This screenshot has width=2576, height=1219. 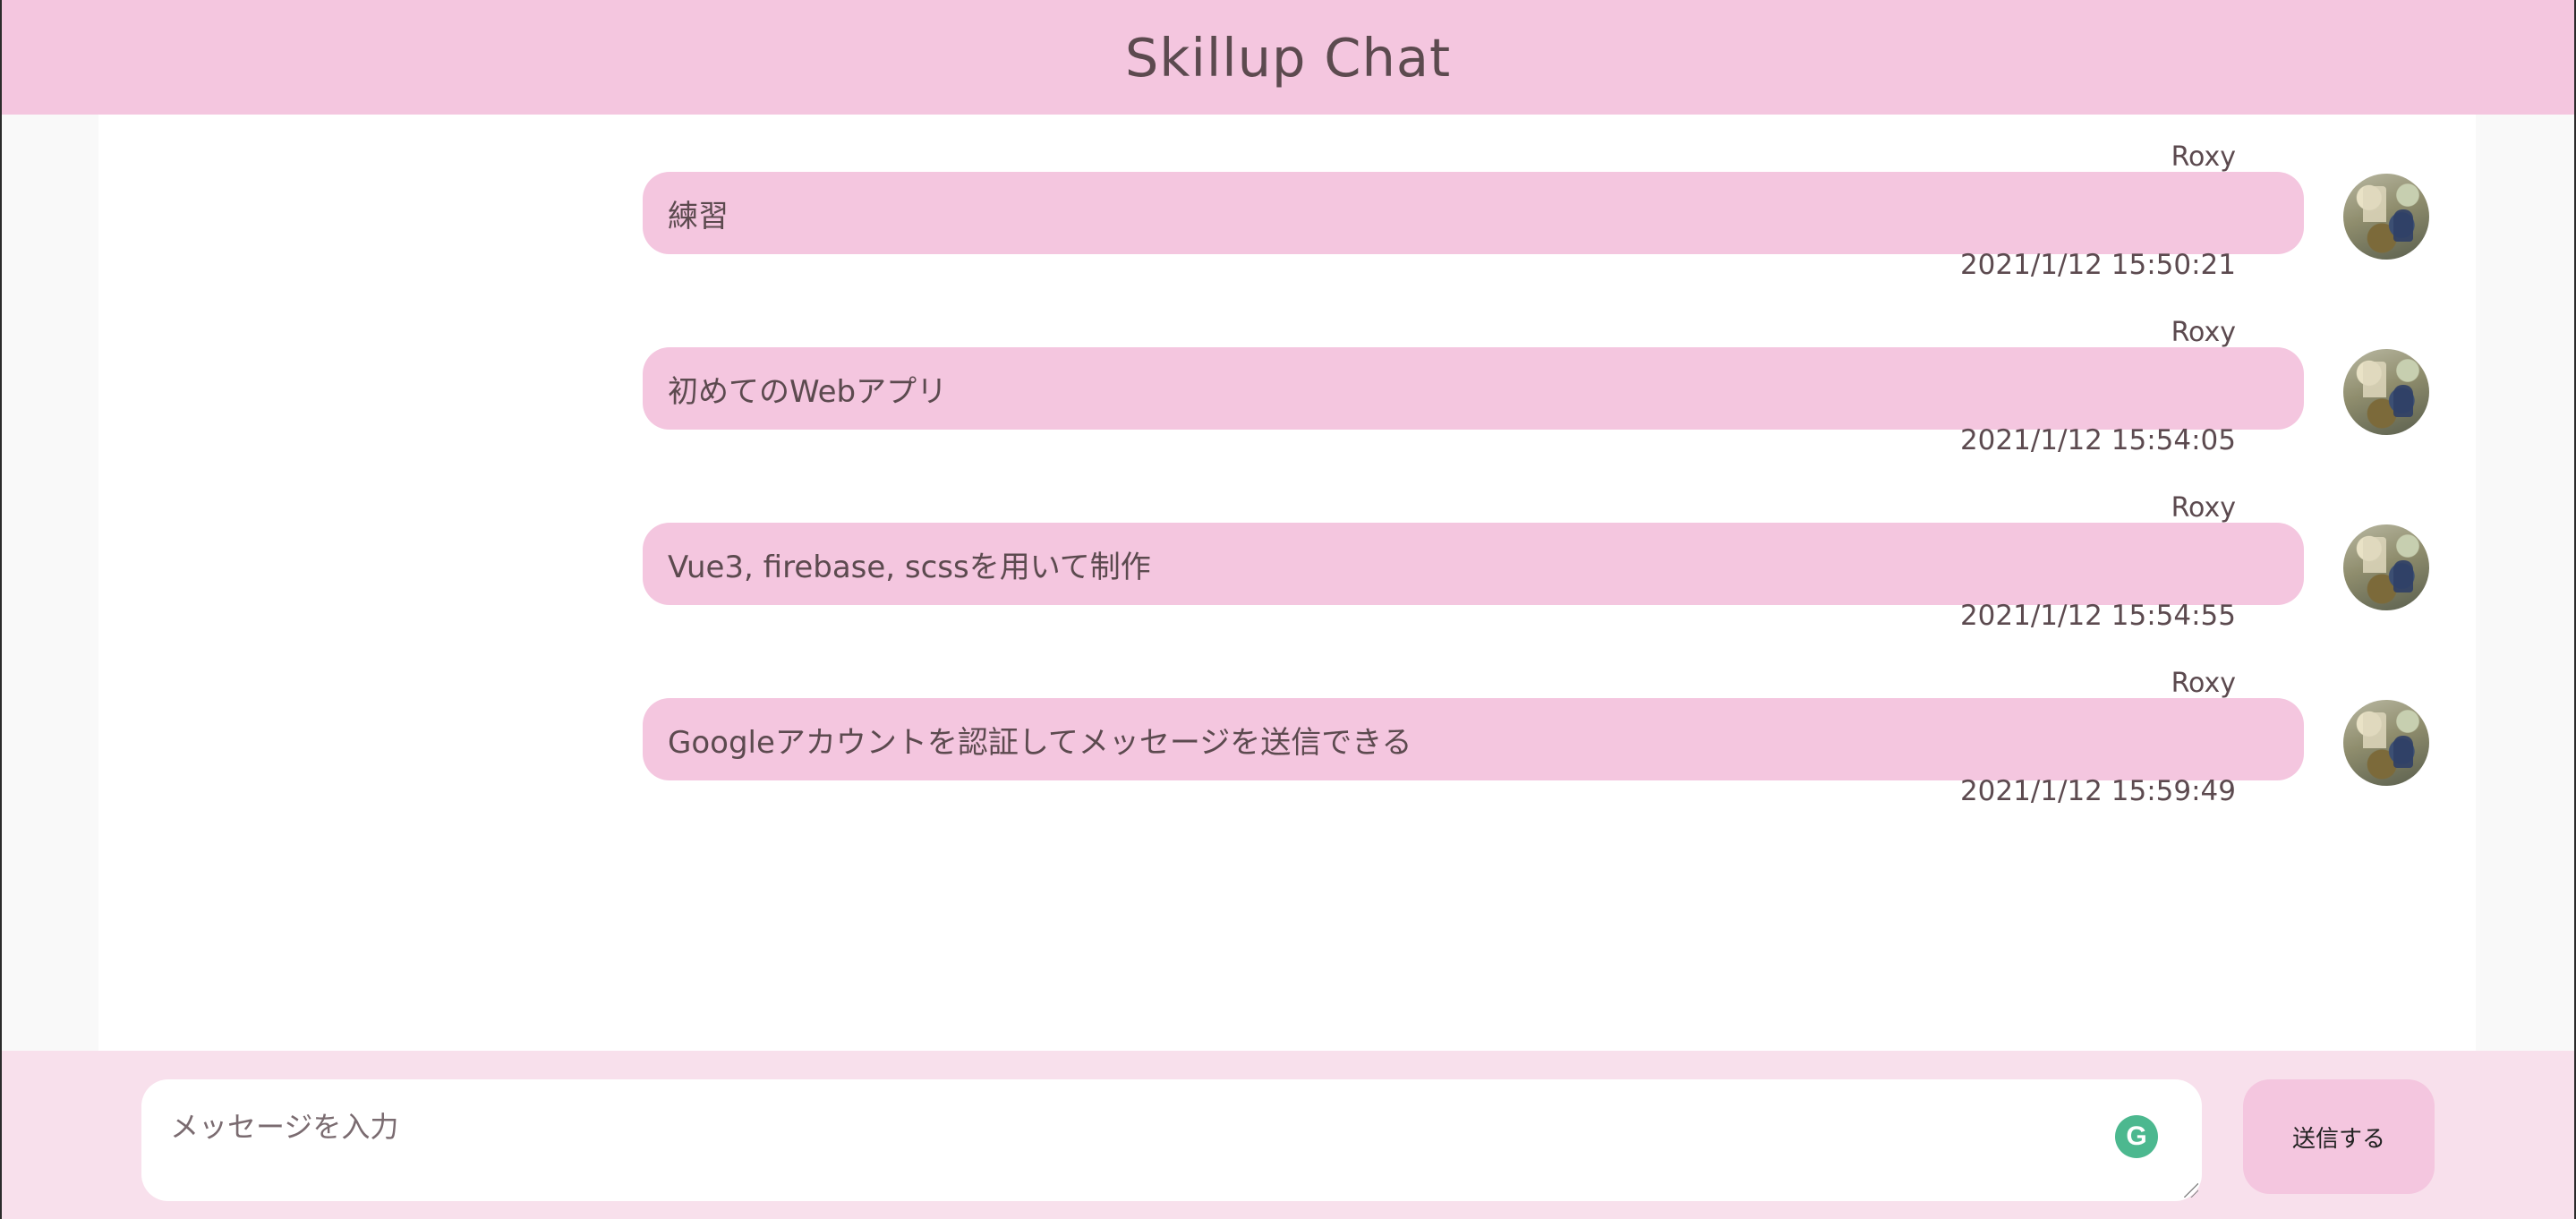 I want to click on message-timestamp: 2021/1/12 15:54:05, so click(x=2097, y=440).